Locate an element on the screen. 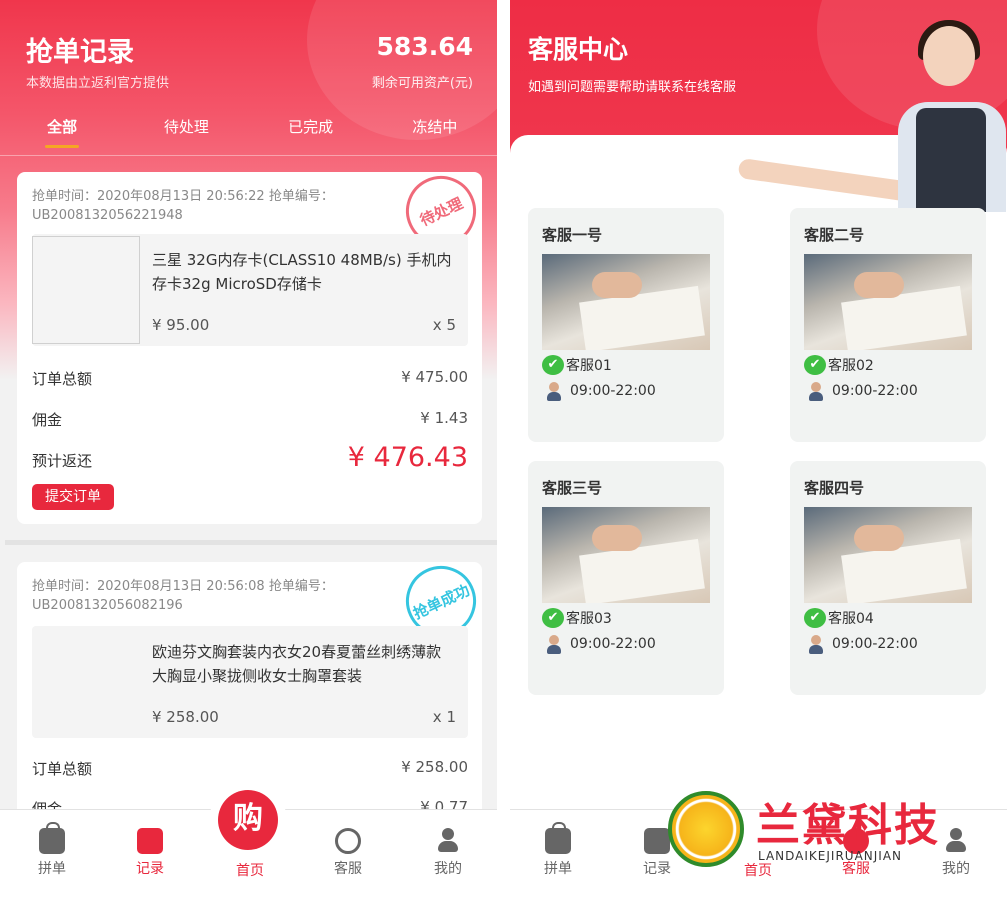 This screenshot has width=1007, height=901. commission-row: 佣金 ¥ 1.43 is located at coordinates (250, 419).